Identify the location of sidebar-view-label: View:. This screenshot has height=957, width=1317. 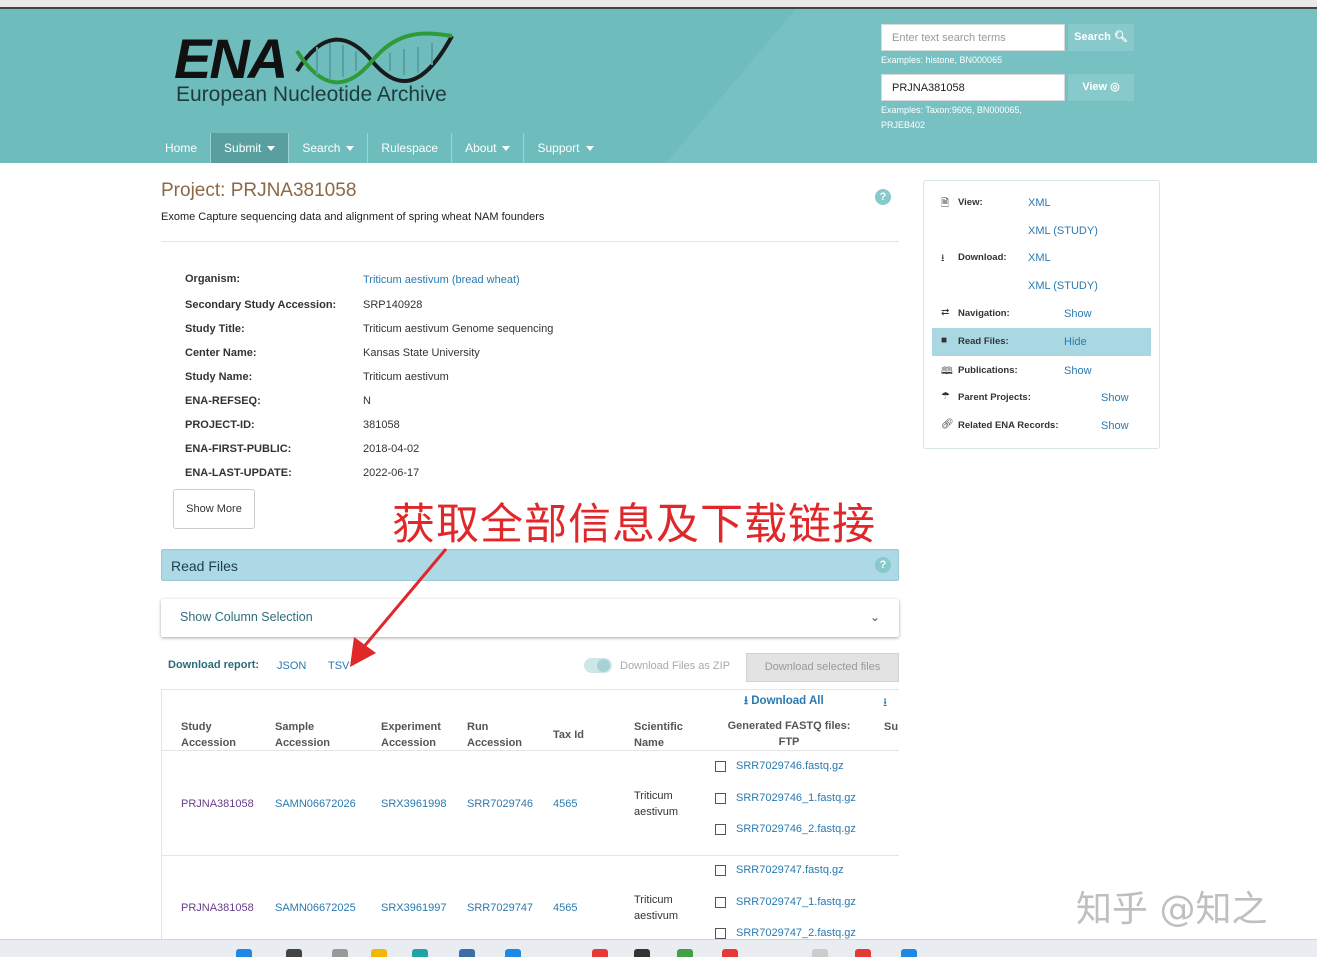
(970, 202).